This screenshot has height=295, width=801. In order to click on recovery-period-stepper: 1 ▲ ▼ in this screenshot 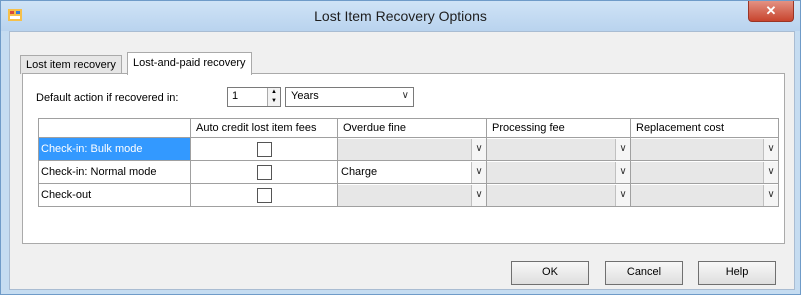, I will do `click(254, 97)`.